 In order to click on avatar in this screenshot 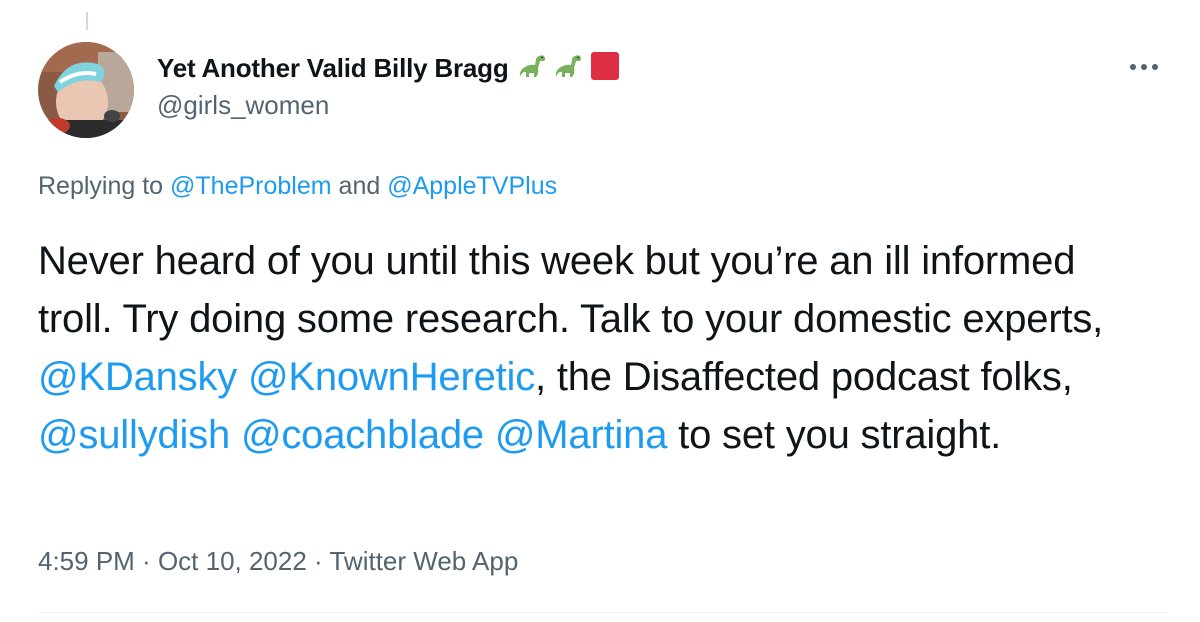, I will do `click(86, 90)`.